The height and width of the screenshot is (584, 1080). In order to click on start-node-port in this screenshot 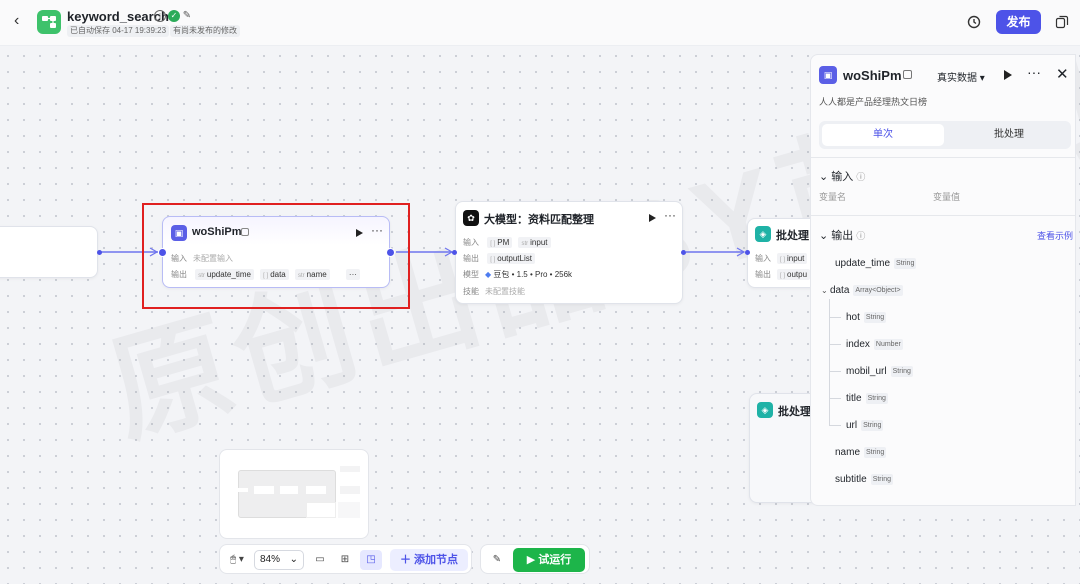, I will do `click(99, 252)`.